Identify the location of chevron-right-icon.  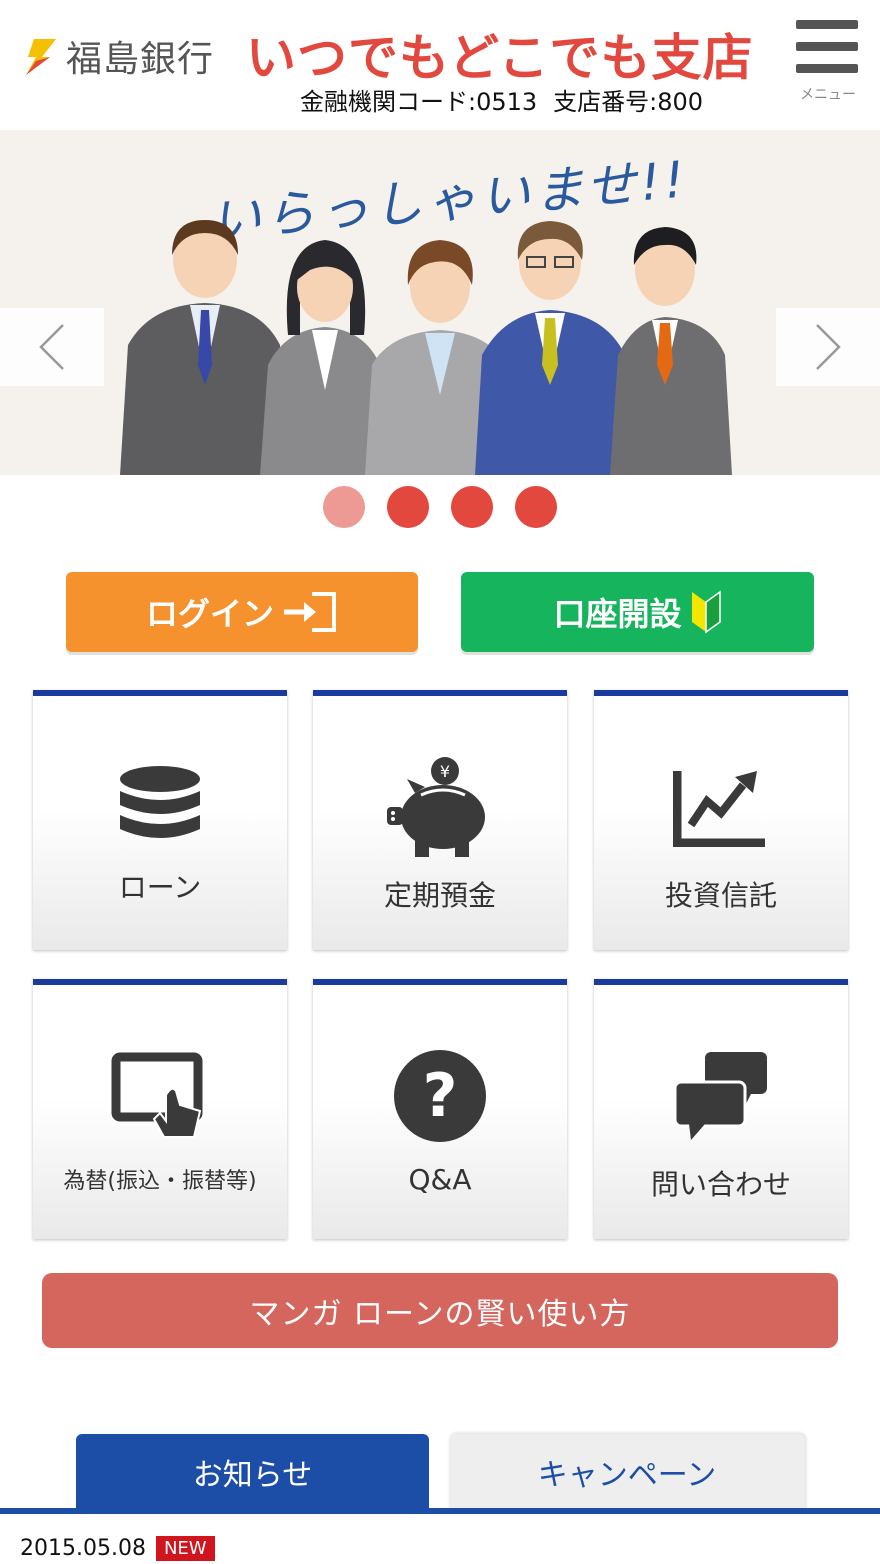
(828, 347).